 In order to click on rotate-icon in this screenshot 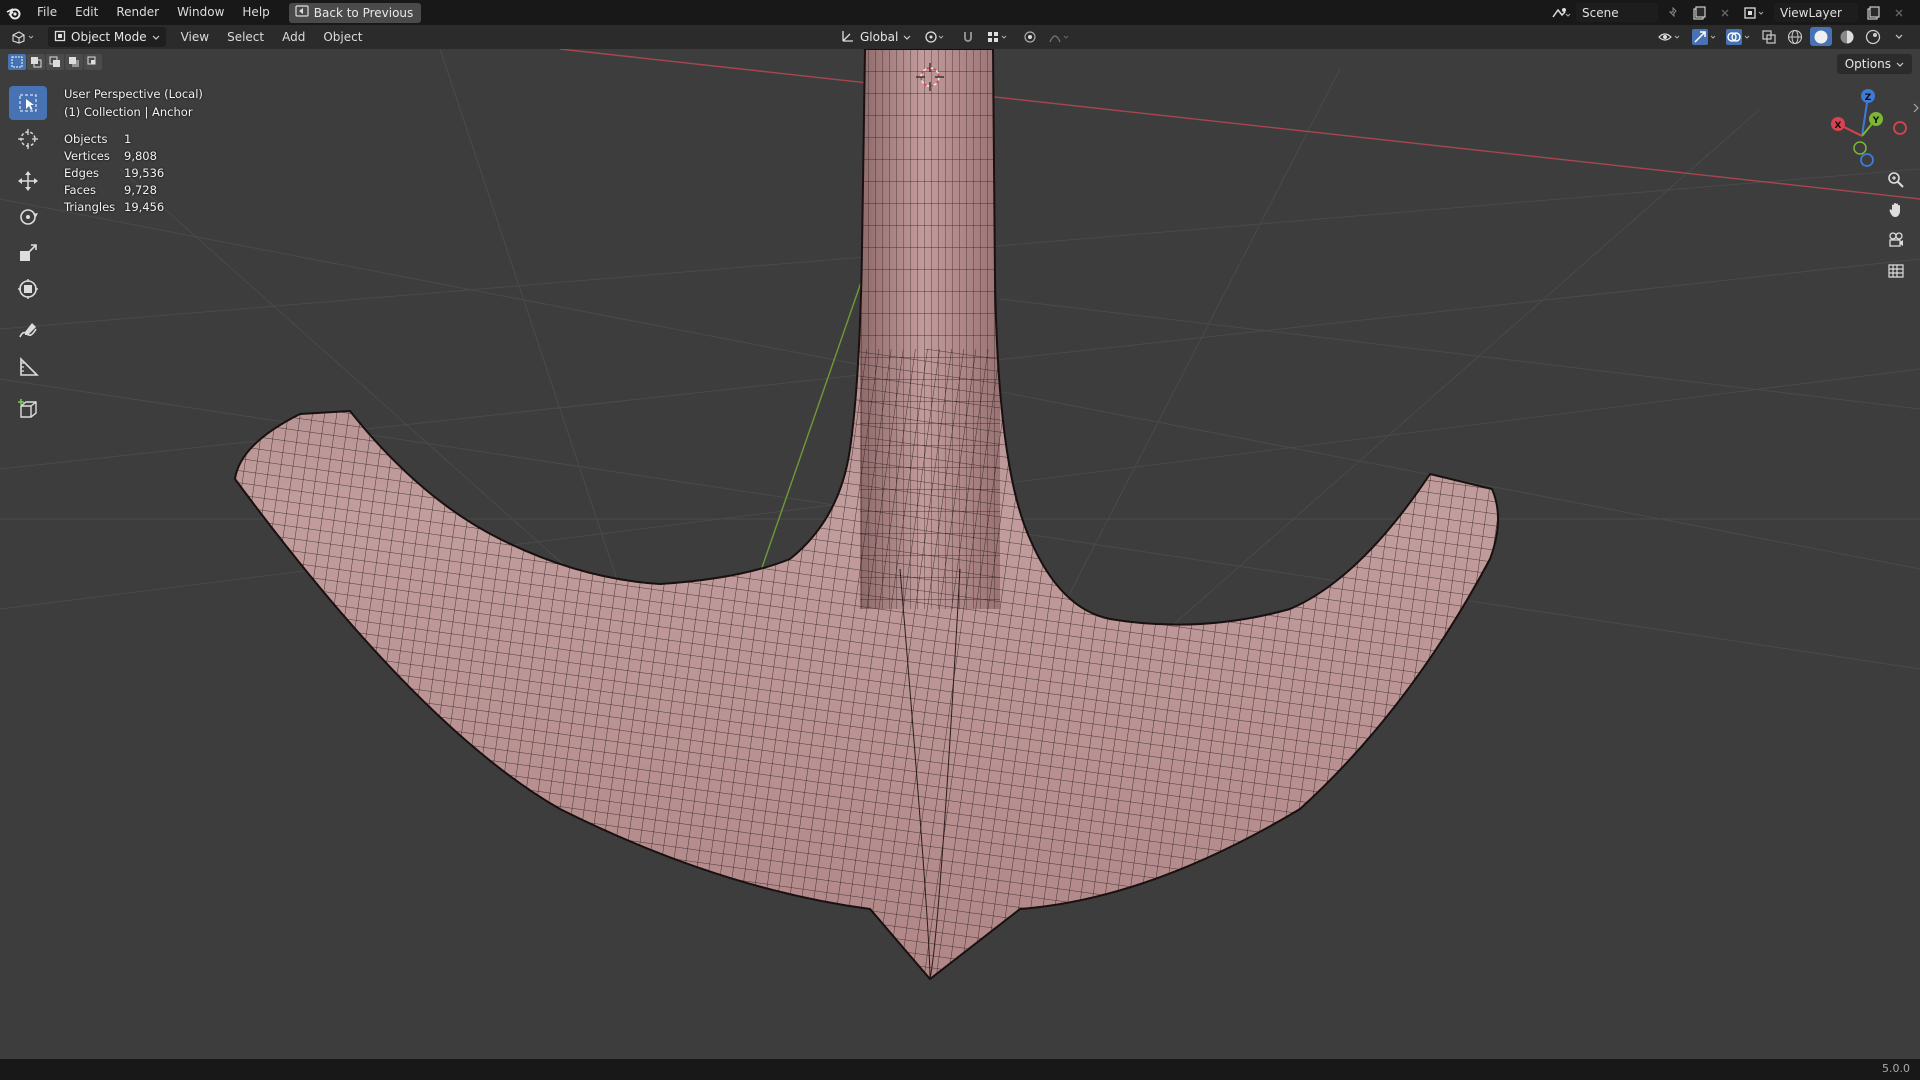, I will do `click(28, 217)`.